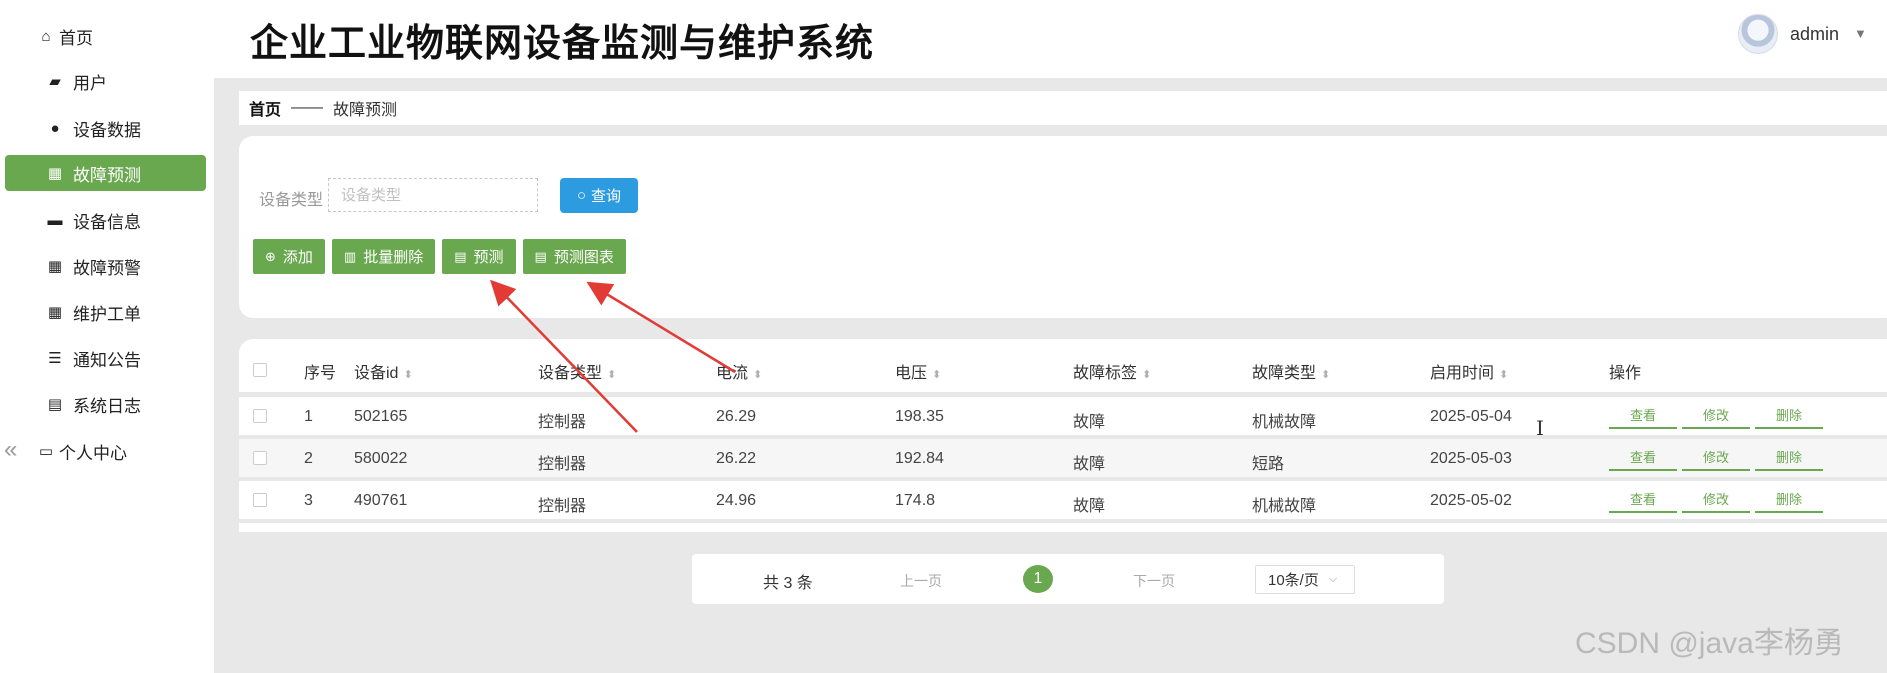 The height and width of the screenshot is (673, 1887). What do you see at coordinates (1758, 34) in the screenshot?
I see `avatar` at bounding box center [1758, 34].